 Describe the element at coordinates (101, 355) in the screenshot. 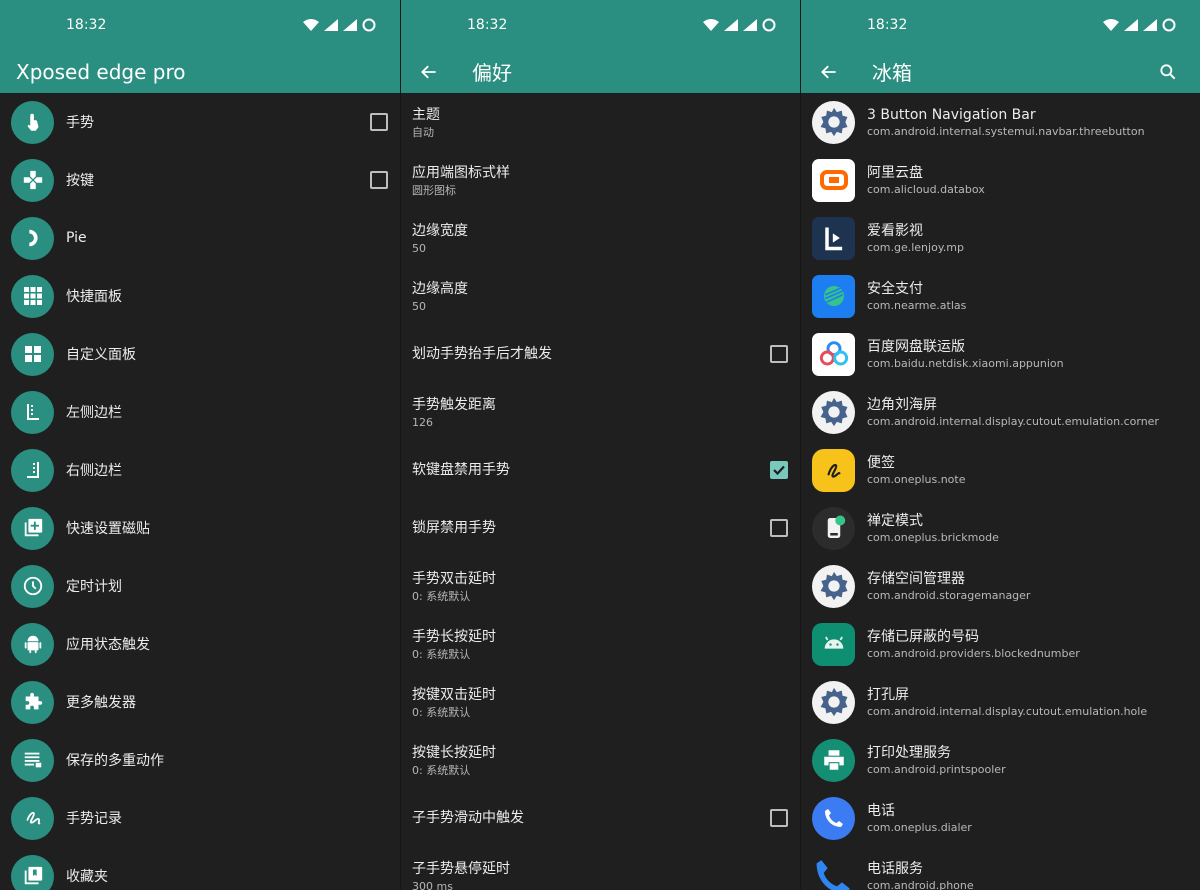

I see `menu-item-label: 自定义面板` at that location.